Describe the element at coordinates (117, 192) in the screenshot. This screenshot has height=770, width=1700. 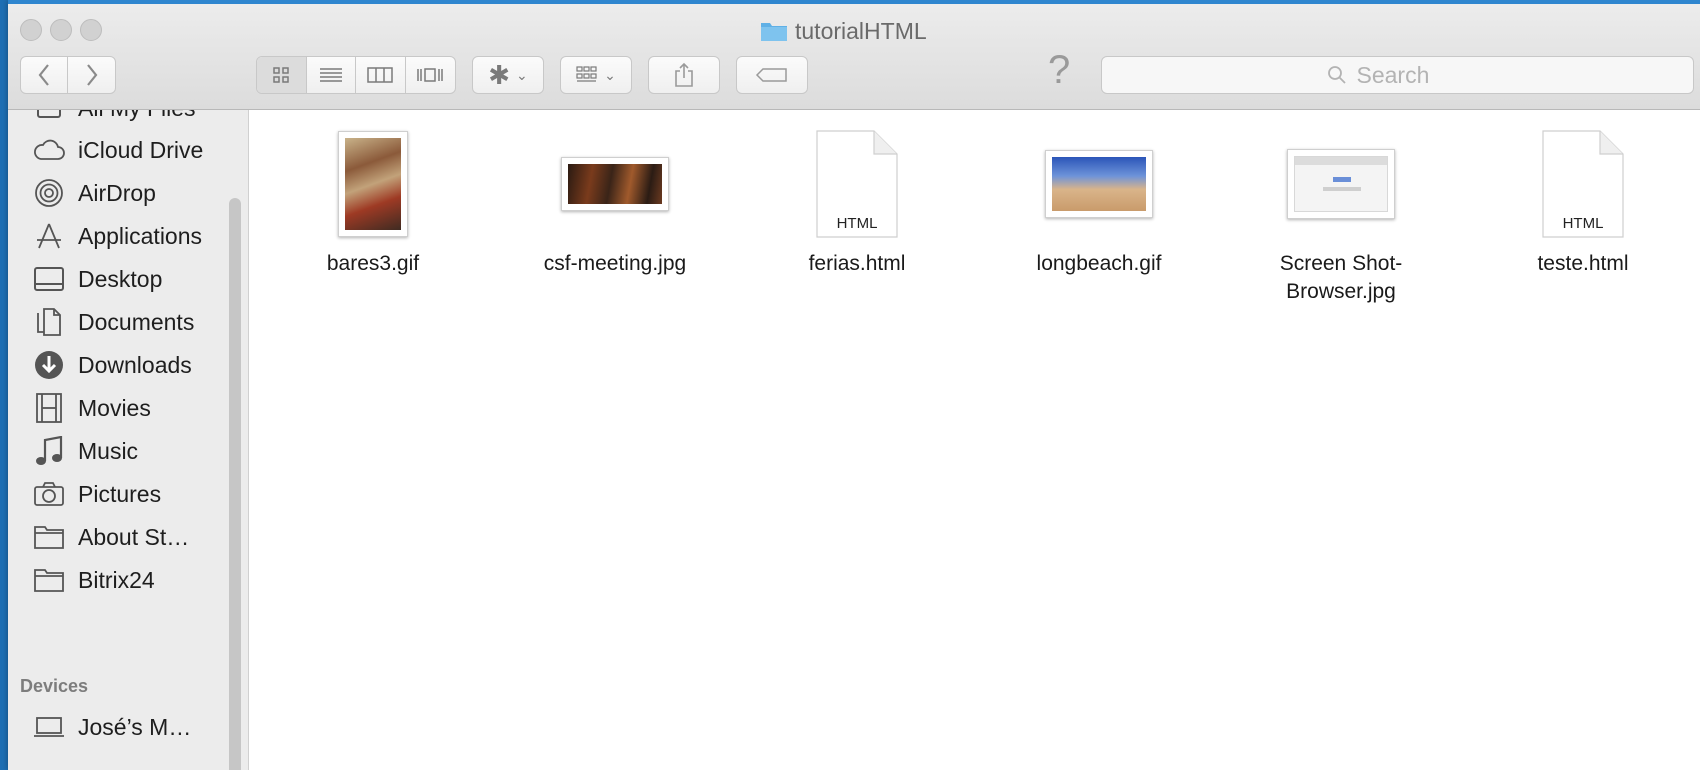
I see `sidebar-item-label: AirDrop` at that location.